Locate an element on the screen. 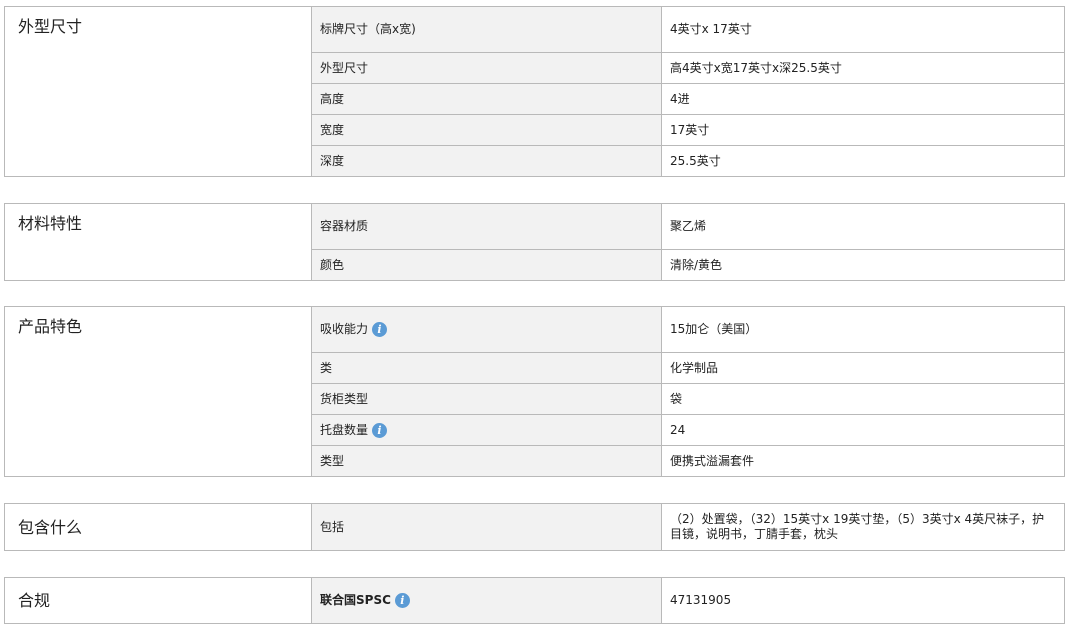  row-label: 宽度 is located at coordinates (486, 130).